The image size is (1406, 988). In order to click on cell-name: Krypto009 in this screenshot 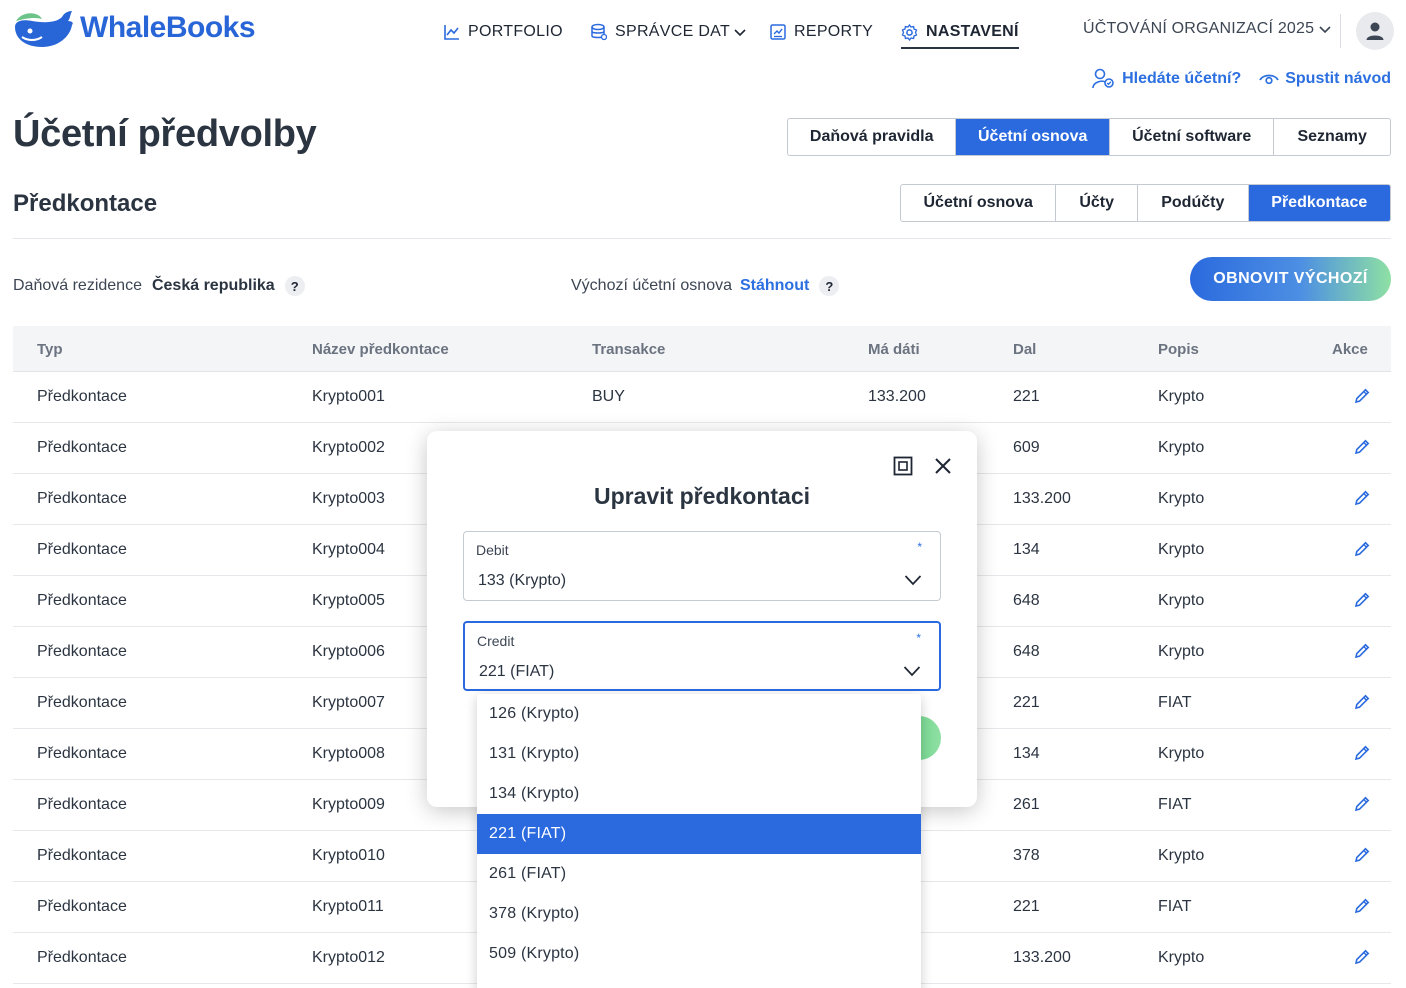, I will do `click(348, 804)`.